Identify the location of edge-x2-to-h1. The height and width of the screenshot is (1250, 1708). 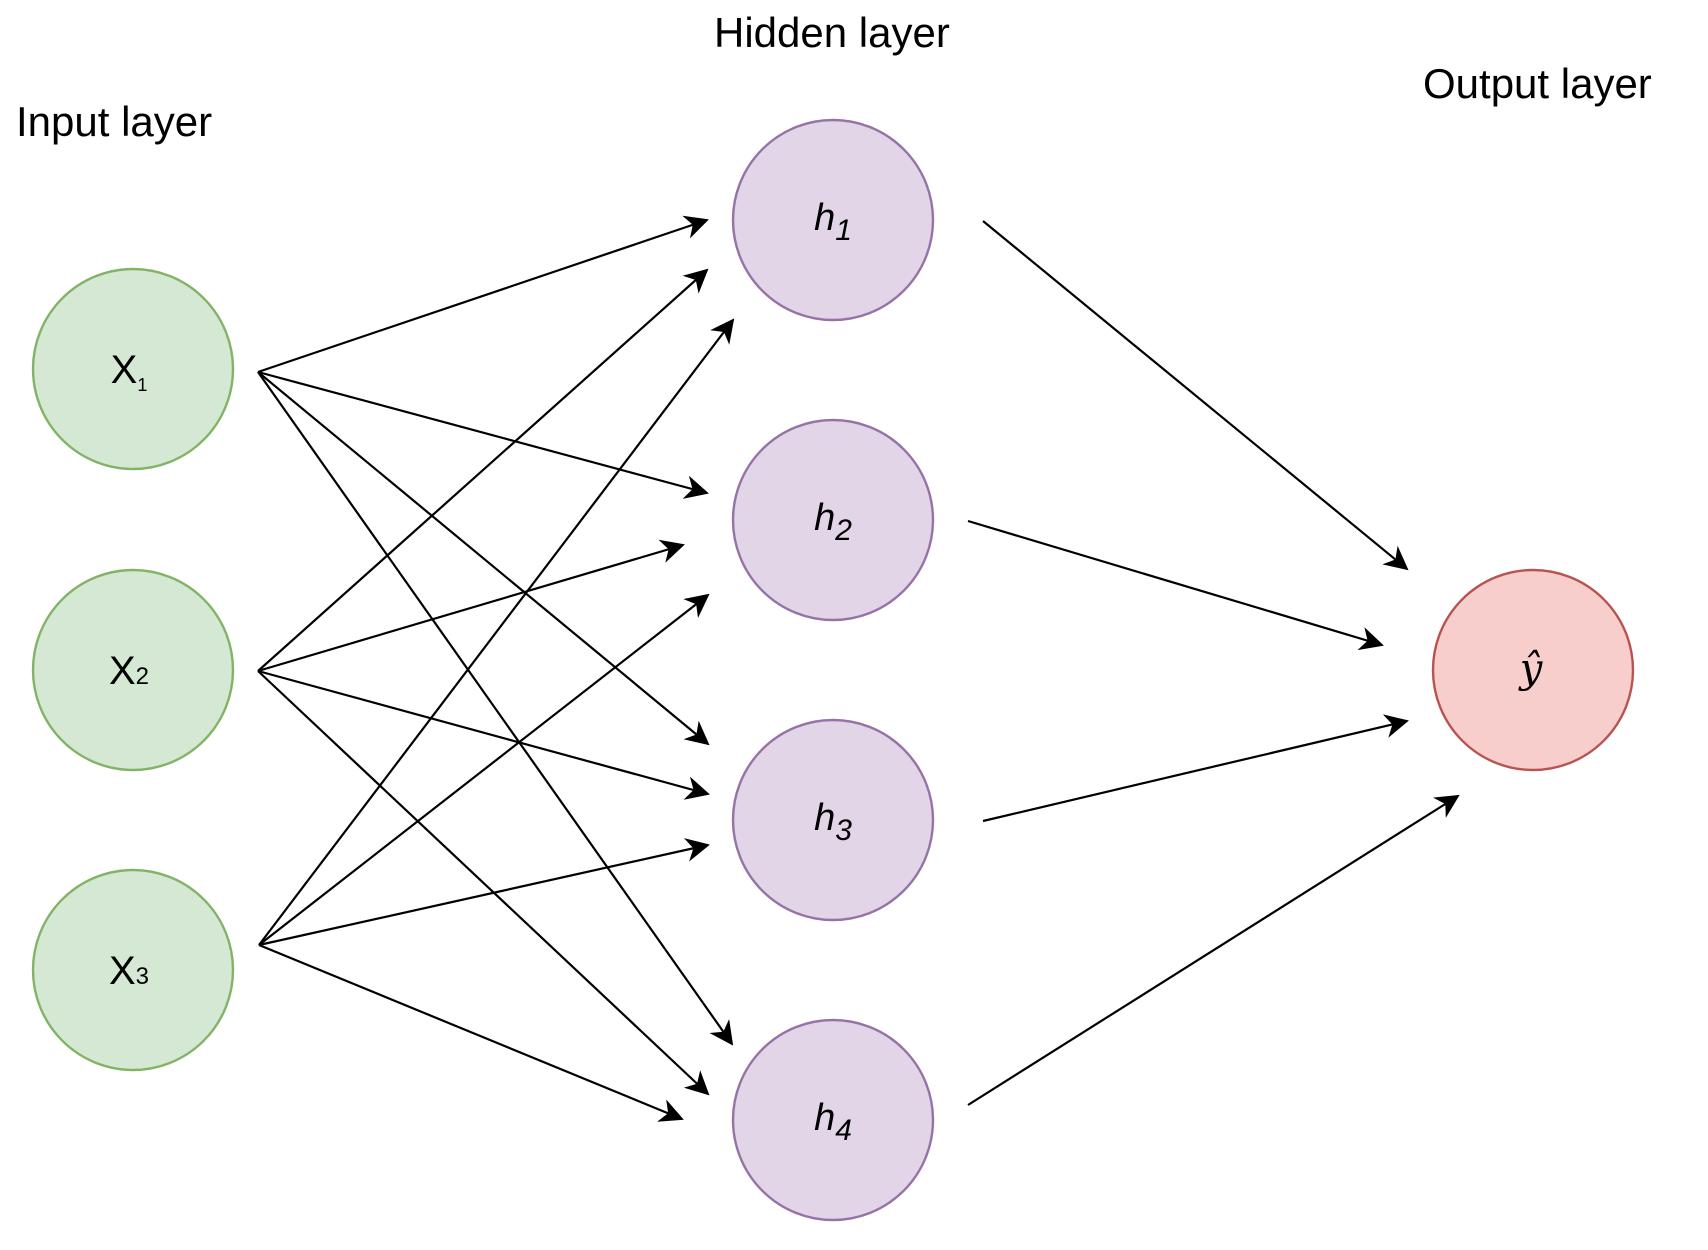
(483, 470).